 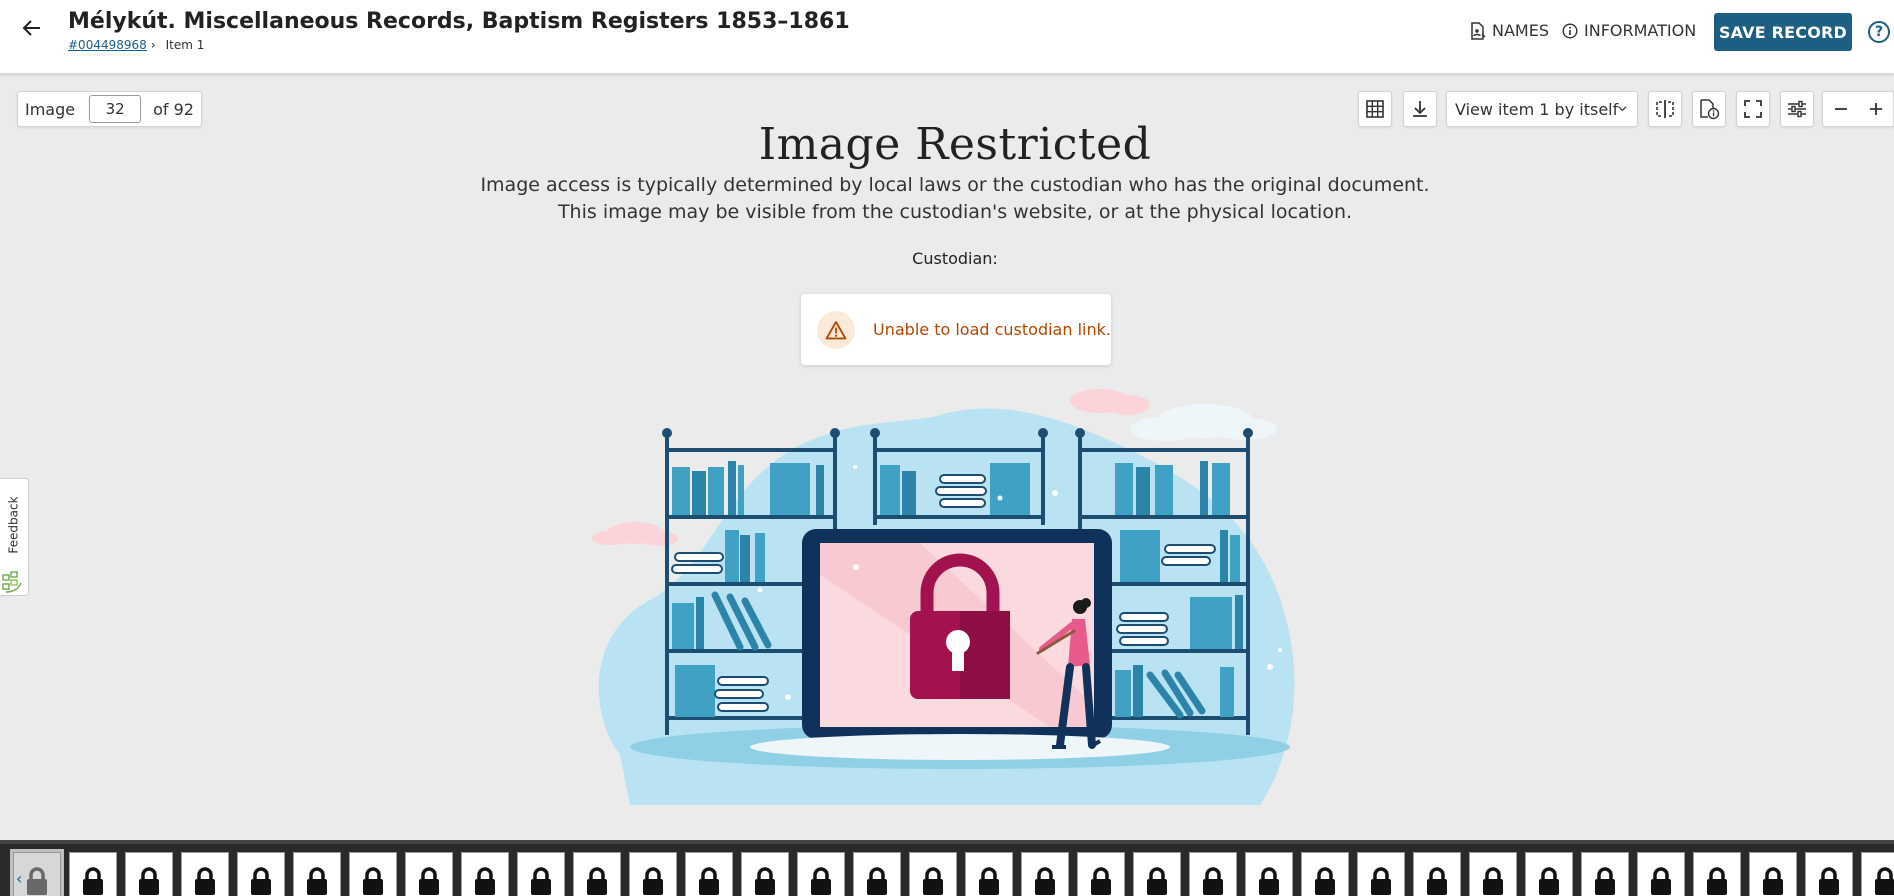 What do you see at coordinates (1375, 109) in the screenshot?
I see `grid-icon` at bounding box center [1375, 109].